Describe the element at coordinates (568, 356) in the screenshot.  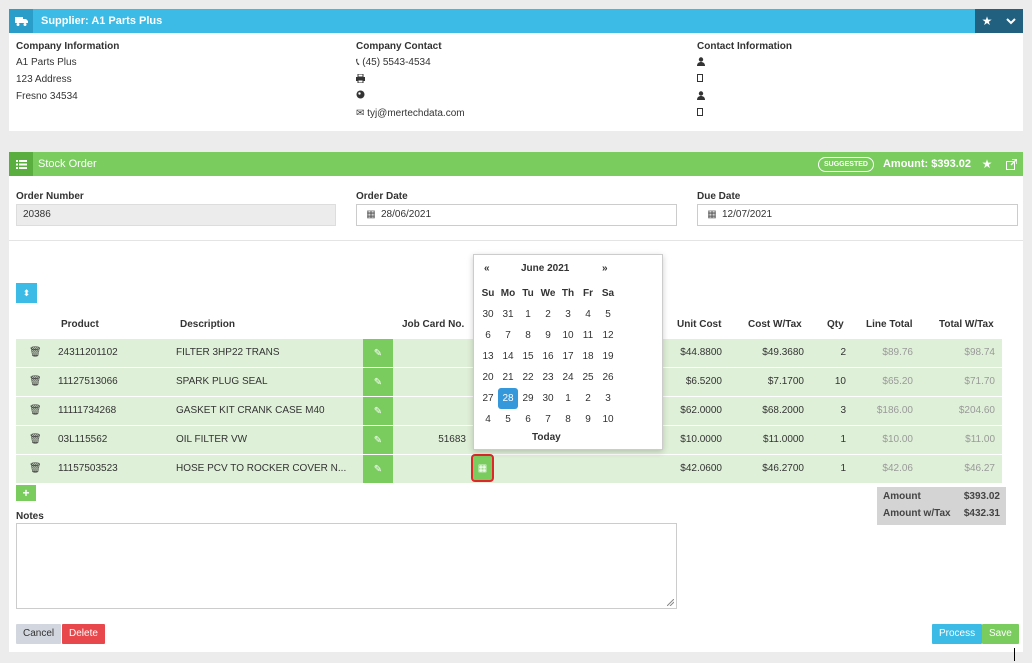
I see `calendar-day: 17` at that location.